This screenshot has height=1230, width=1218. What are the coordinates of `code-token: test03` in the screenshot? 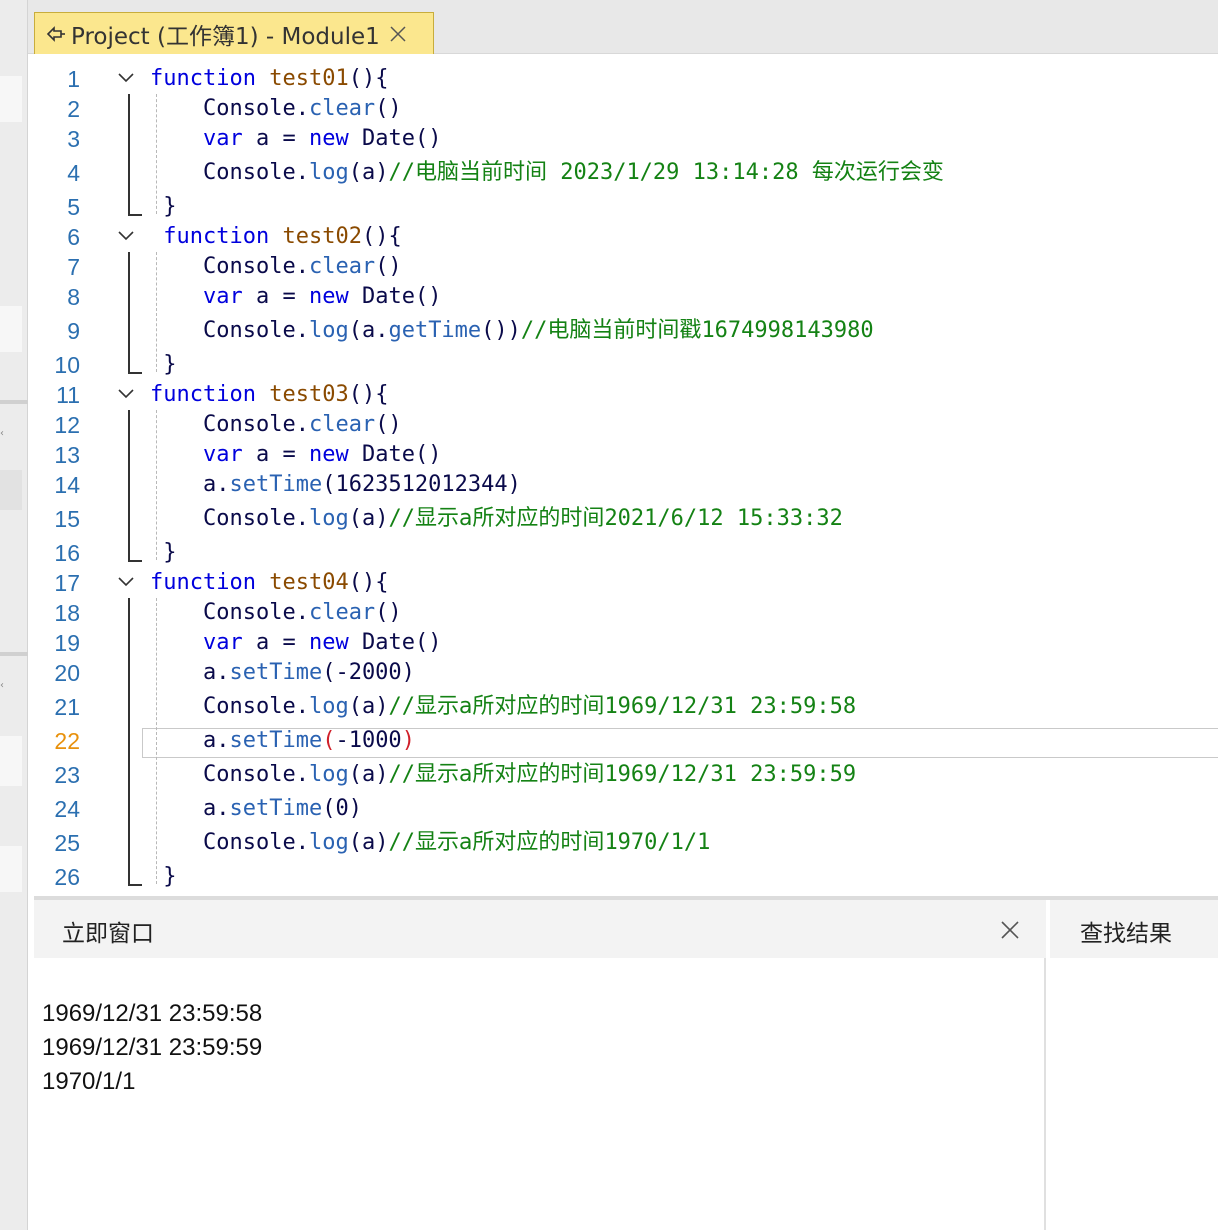 It's located at (309, 394).